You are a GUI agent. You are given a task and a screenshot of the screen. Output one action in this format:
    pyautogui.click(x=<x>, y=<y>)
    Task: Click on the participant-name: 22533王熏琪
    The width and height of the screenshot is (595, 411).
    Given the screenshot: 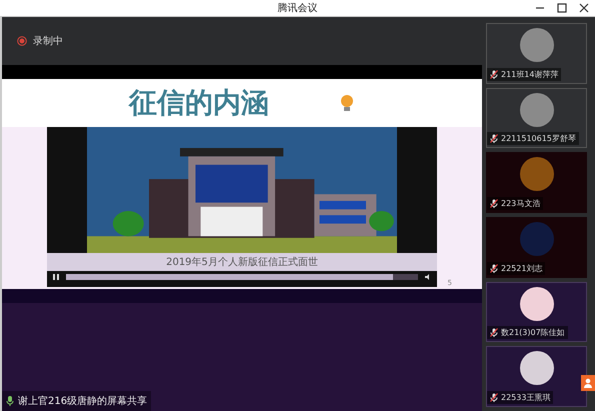 What is the action you would take?
    pyautogui.click(x=525, y=398)
    